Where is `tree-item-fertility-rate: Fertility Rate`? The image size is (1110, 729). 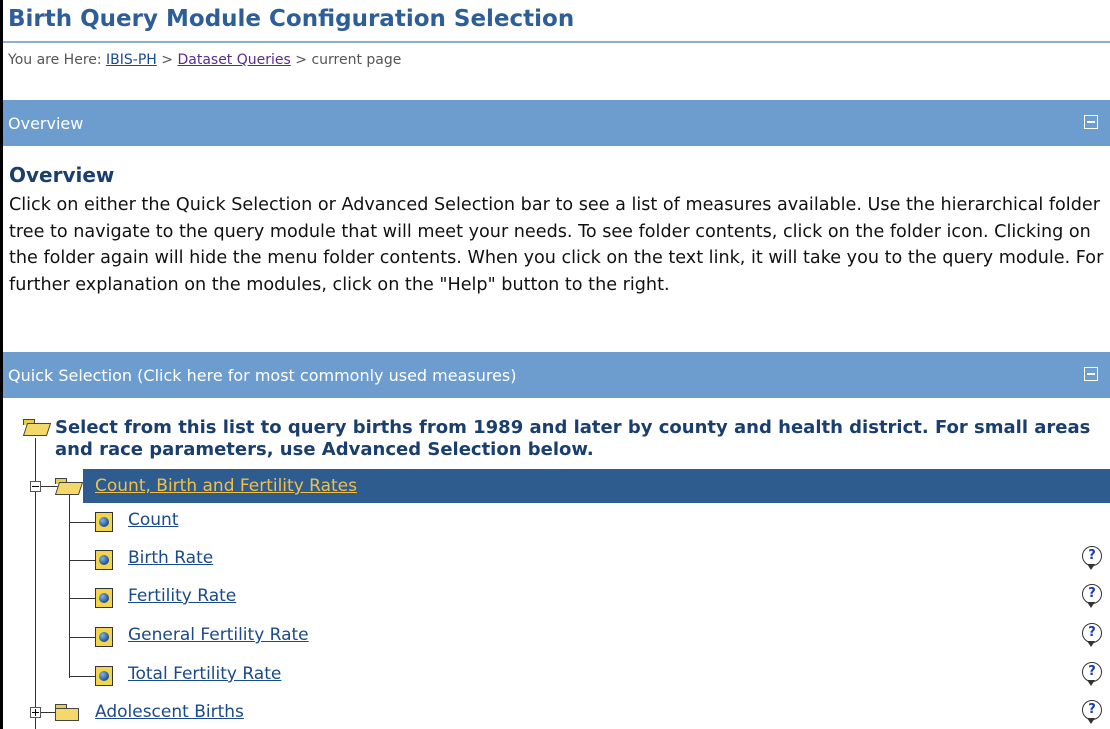
tree-item-fertility-rate: Fertility Rate is located at coordinates (182, 596).